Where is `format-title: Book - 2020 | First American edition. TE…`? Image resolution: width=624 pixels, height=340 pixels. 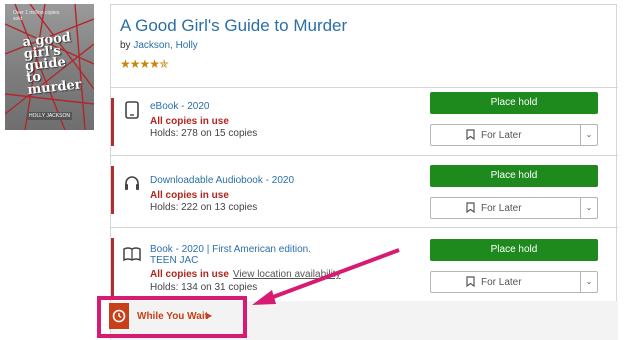
format-title: Book - 2020 | First American edition. TE… is located at coordinates (235, 255).